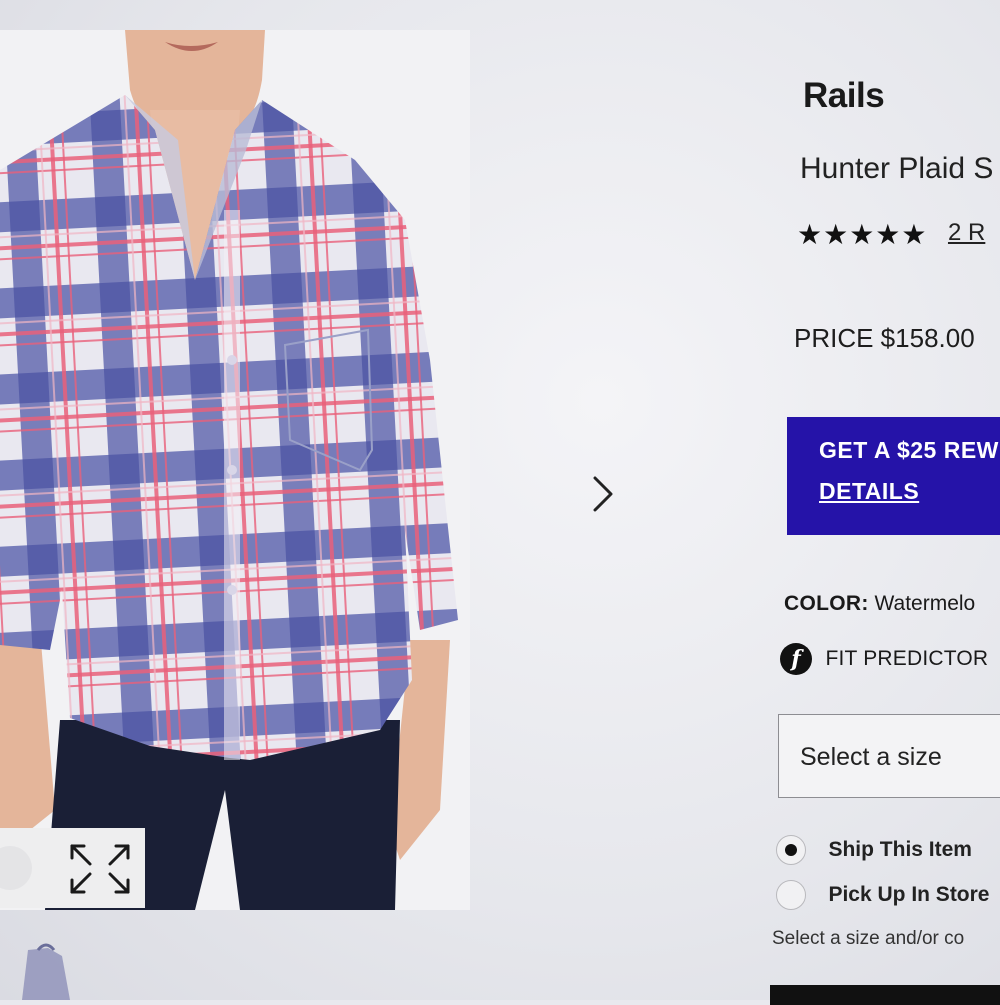 The width and height of the screenshot is (1000, 1005). What do you see at coordinates (884, 338) in the screenshot?
I see `price: PRICE $158.00` at bounding box center [884, 338].